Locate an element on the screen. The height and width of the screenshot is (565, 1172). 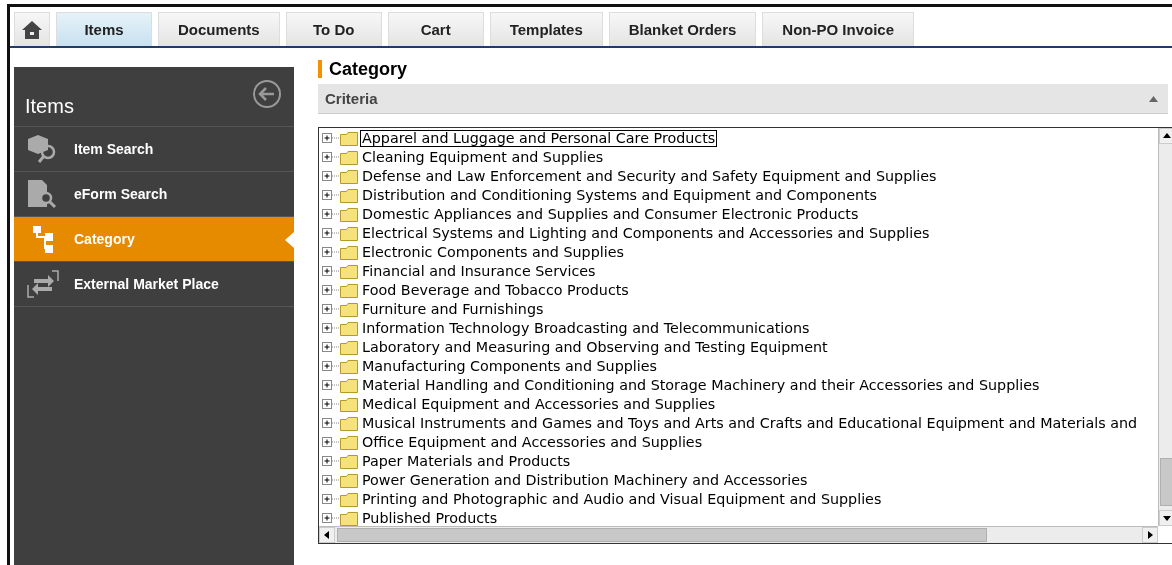
tab: Items is located at coordinates (104, 29).